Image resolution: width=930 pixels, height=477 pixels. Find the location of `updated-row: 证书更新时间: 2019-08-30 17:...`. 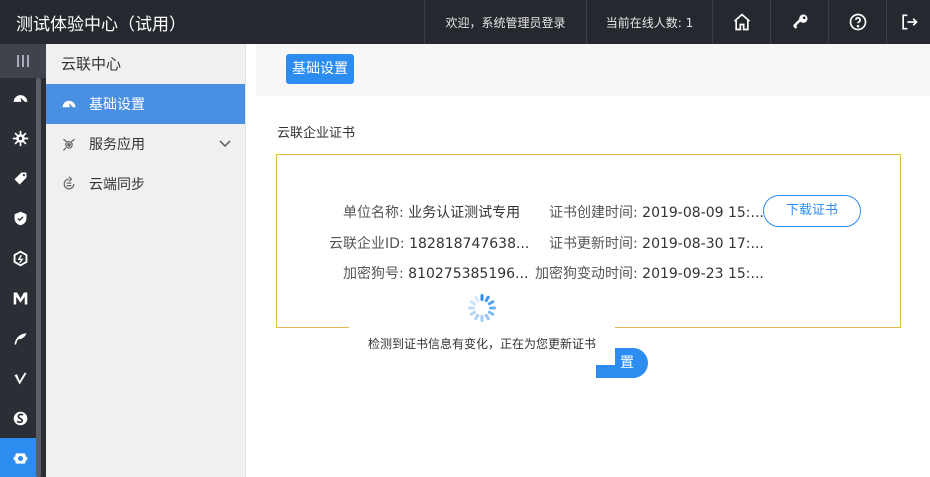

updated-row: 证书更新时间: 2019-08-30 17:... is located at coordinates (656, 243).